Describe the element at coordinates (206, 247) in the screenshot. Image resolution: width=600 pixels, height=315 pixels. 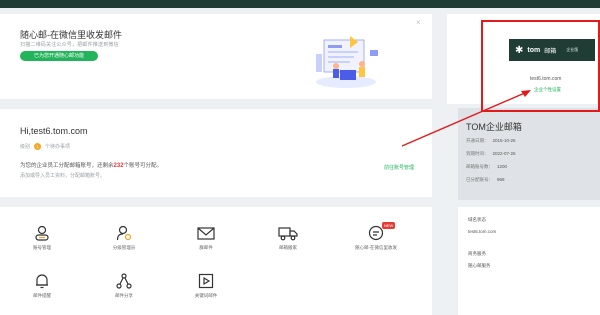
I see `tool-label: 群邮件` at that location.